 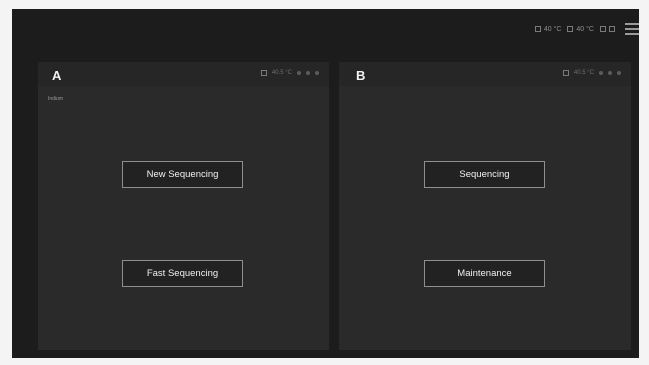 What do you see at coordinates (183, 74) in the screenshot?
I see `panel-a-header: A 40.5 °C` at bounding box center [183, 74].